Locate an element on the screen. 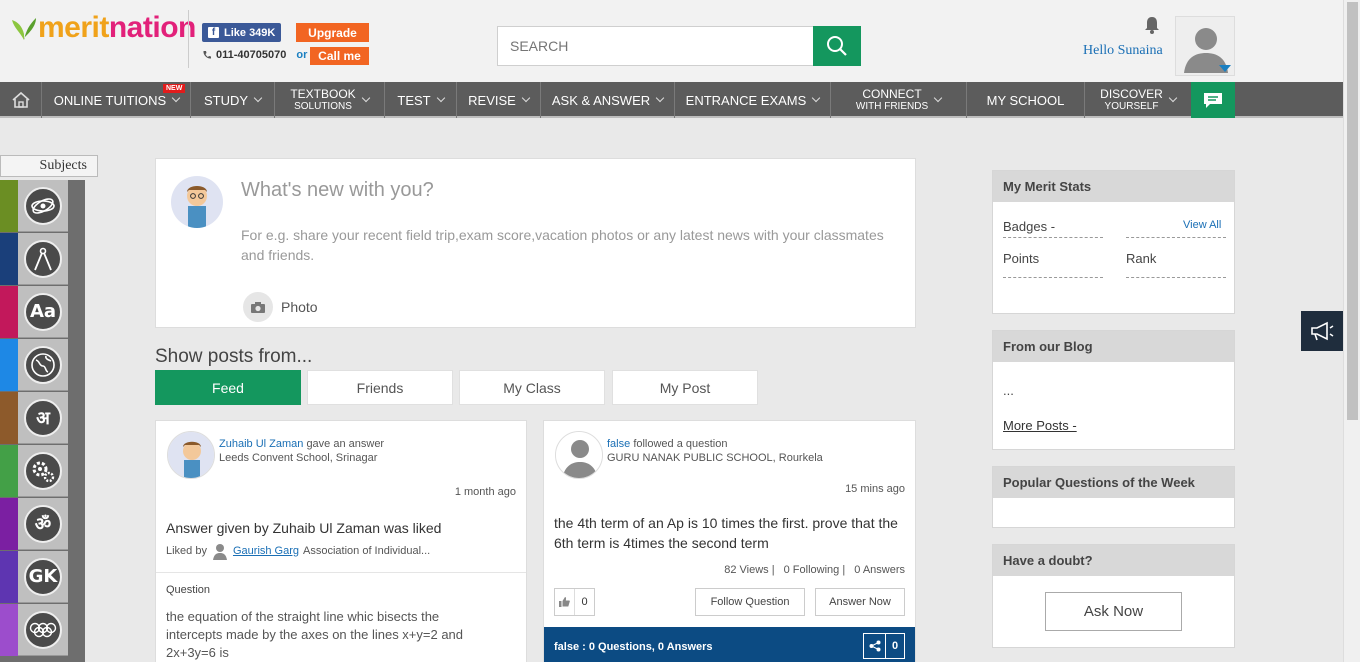 Image resolution: width=1360 pixels, height=662 pixels. bell-icon is located at coordinates (1152, 25).